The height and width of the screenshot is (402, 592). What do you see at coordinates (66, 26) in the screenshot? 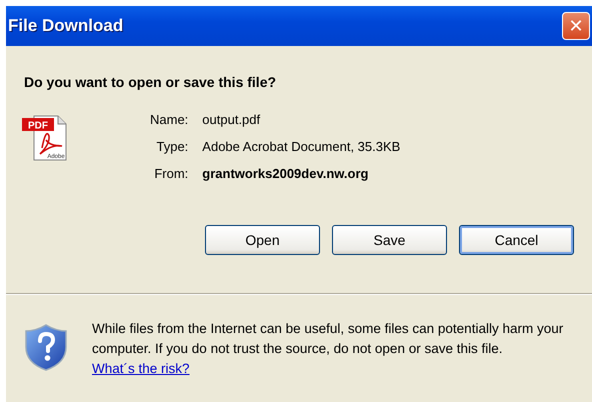
I see `window-title: File Download` at bounding box center [66, 26].